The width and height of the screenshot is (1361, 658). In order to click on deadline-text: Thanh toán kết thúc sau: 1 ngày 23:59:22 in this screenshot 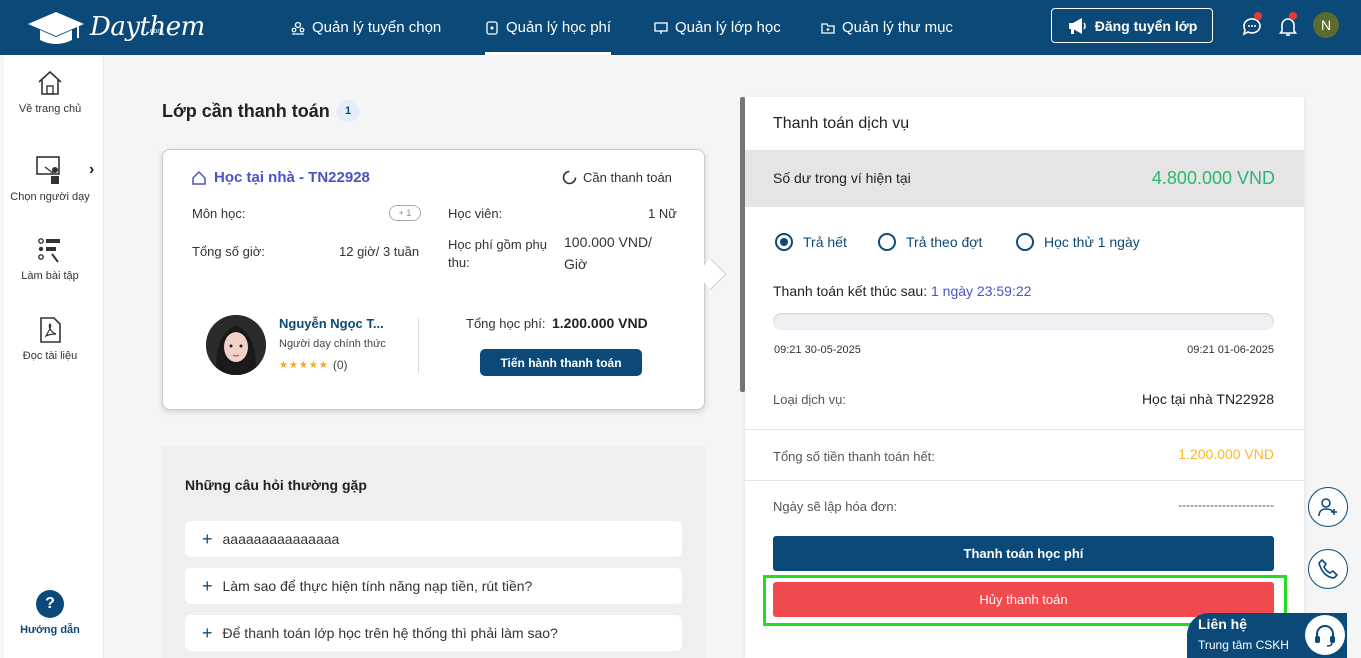, I will do `click(902, 291)`.